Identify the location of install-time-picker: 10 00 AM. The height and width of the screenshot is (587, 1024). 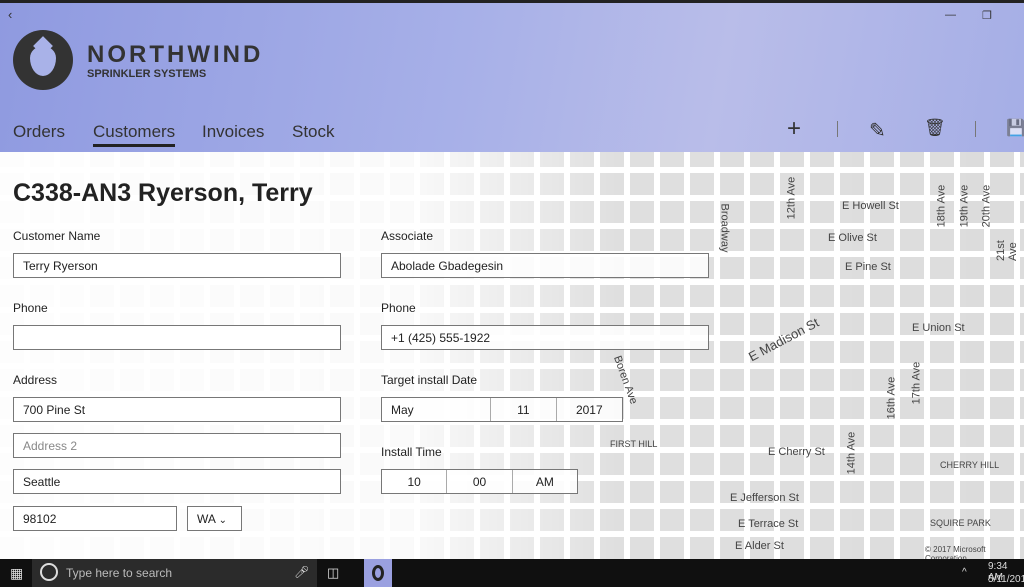
(479, 481).